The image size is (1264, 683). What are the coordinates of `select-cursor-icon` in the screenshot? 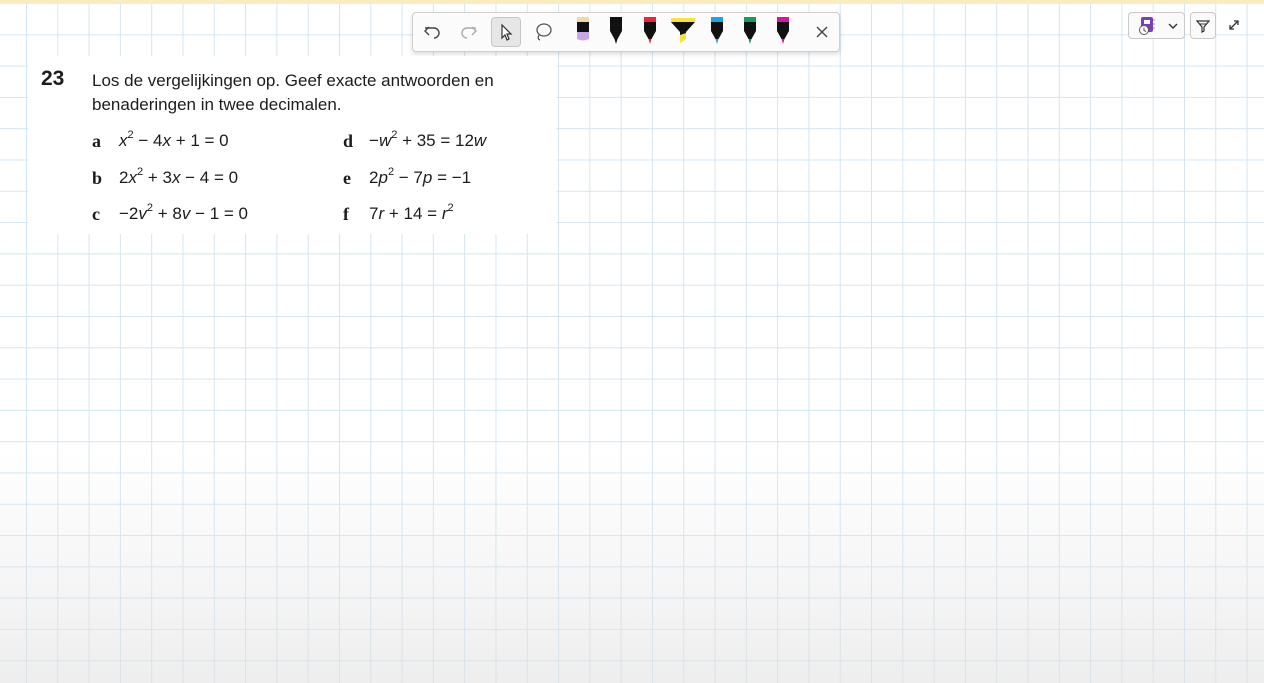 It's located at (507, 32).